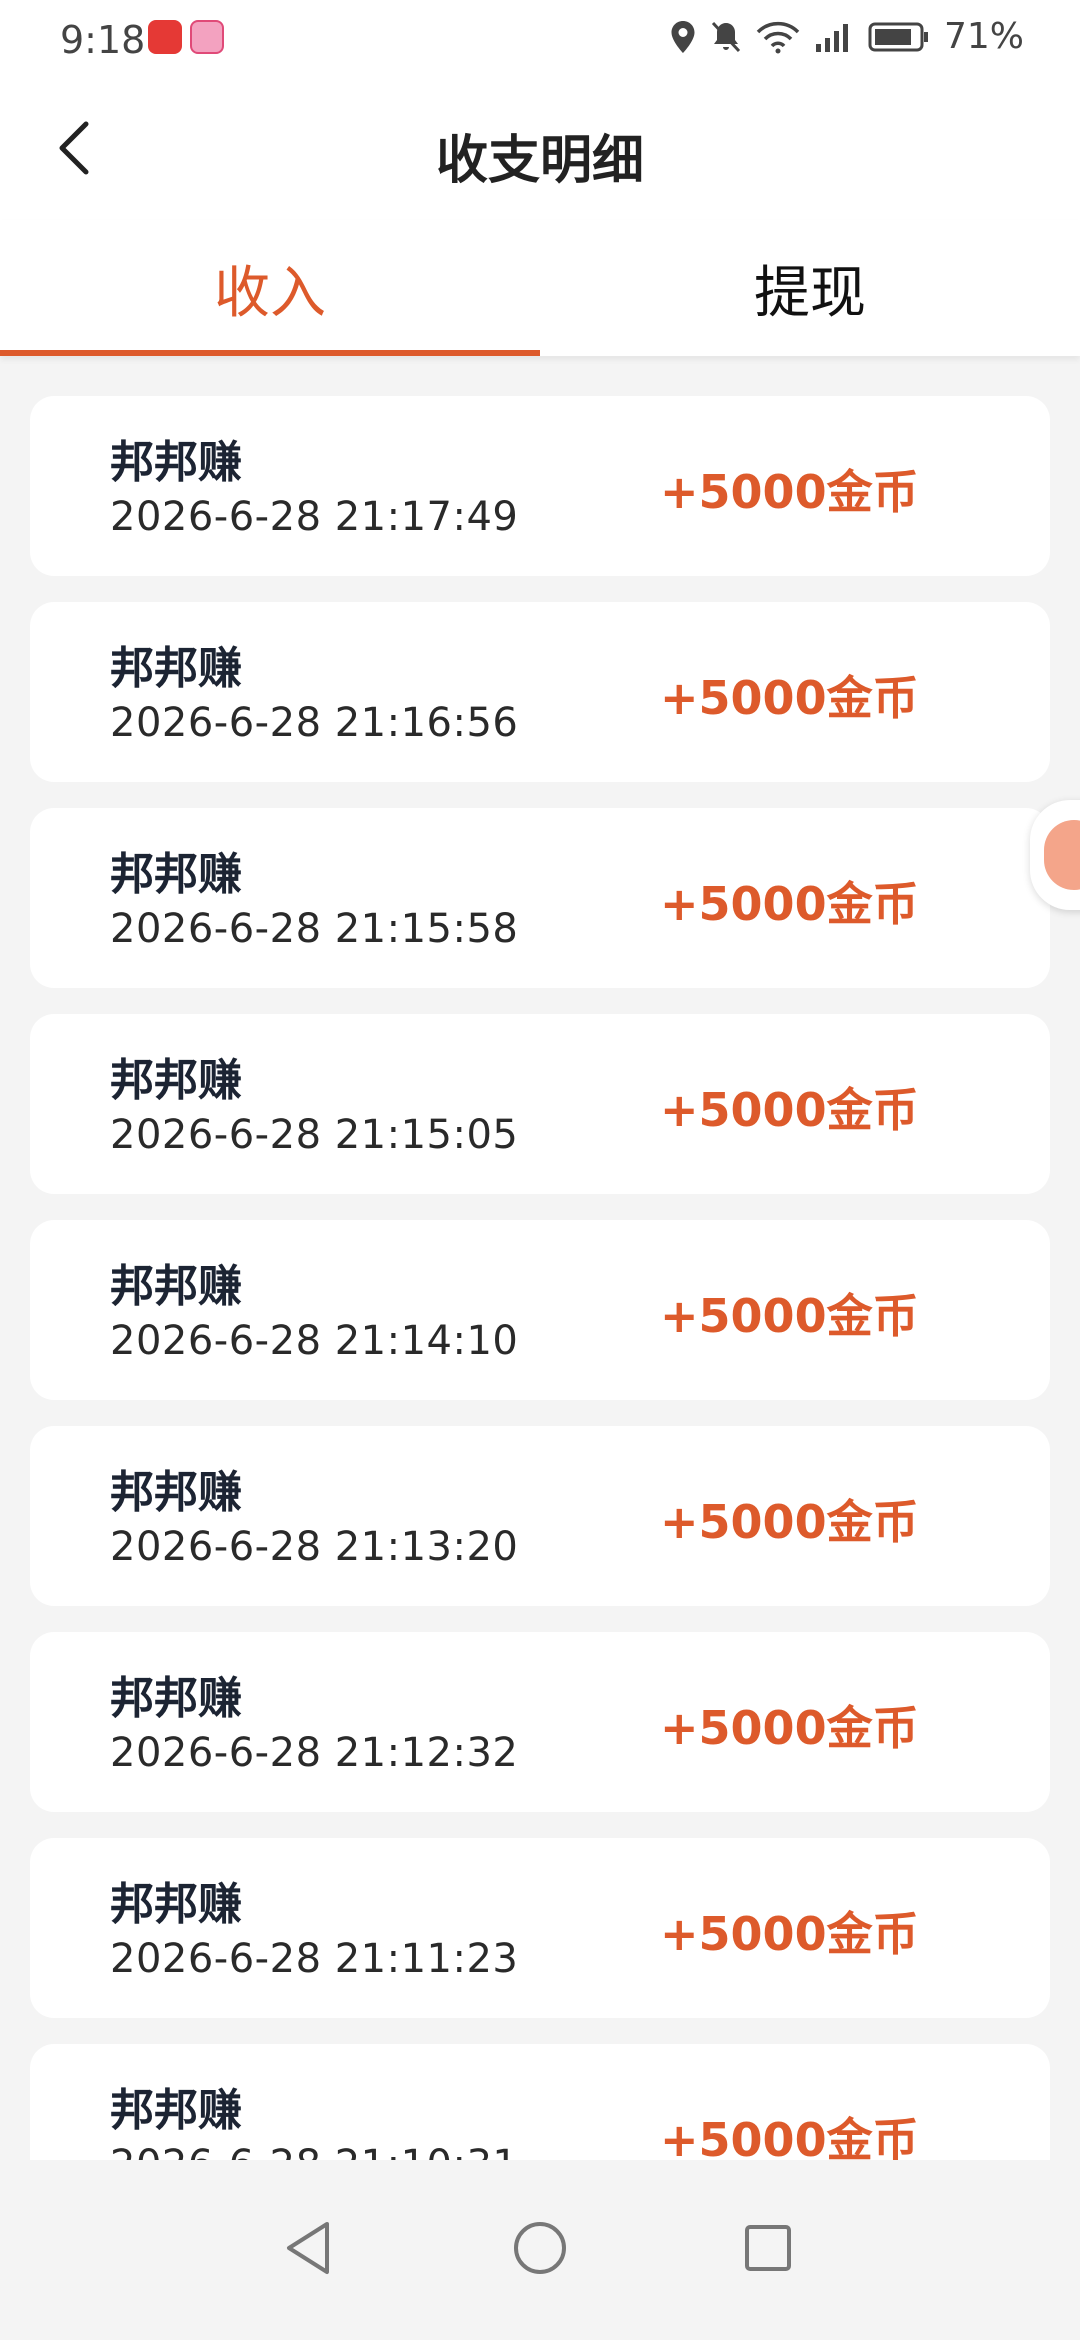 This screenshot has width=1080, height=2340. What do you see at coordinates (540, 486) in the screenshot?
I see `record-card: 邦邦赚 2026-6-28 21:17:49 +5000金币` at bounding box center [540, 486].